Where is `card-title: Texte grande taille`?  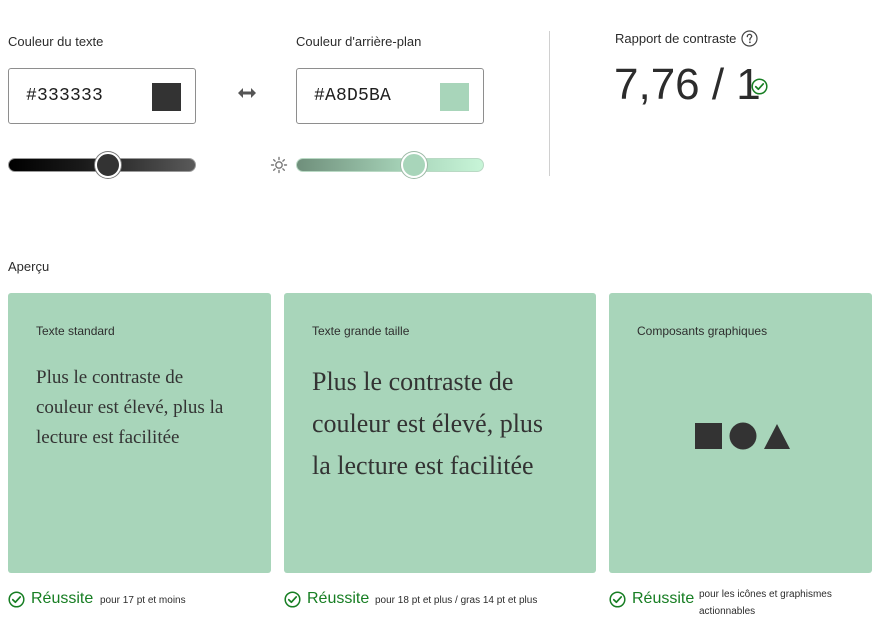
card-title: Texte grande taille is located at coordinates (361, 331).